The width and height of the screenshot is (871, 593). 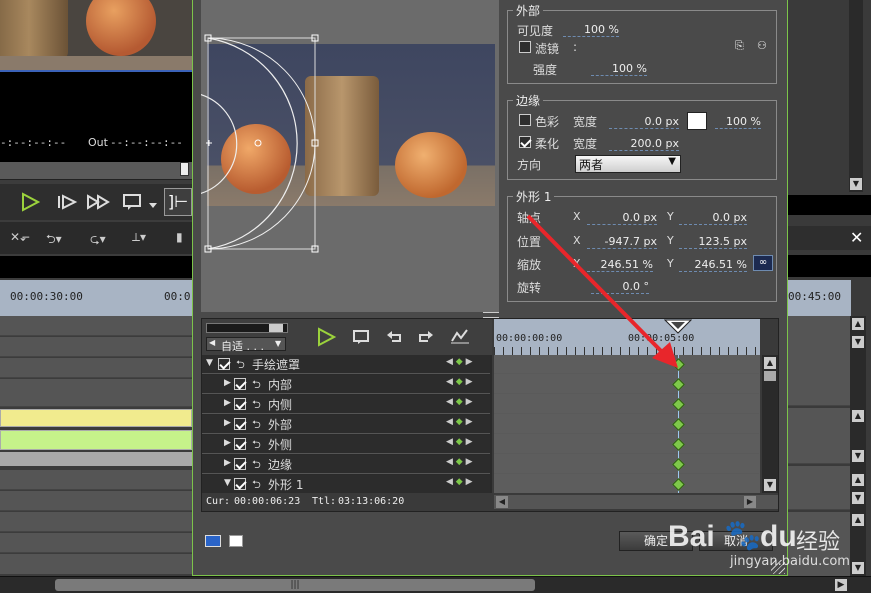 I want to click on clip-green, so click(x=96, y=440).